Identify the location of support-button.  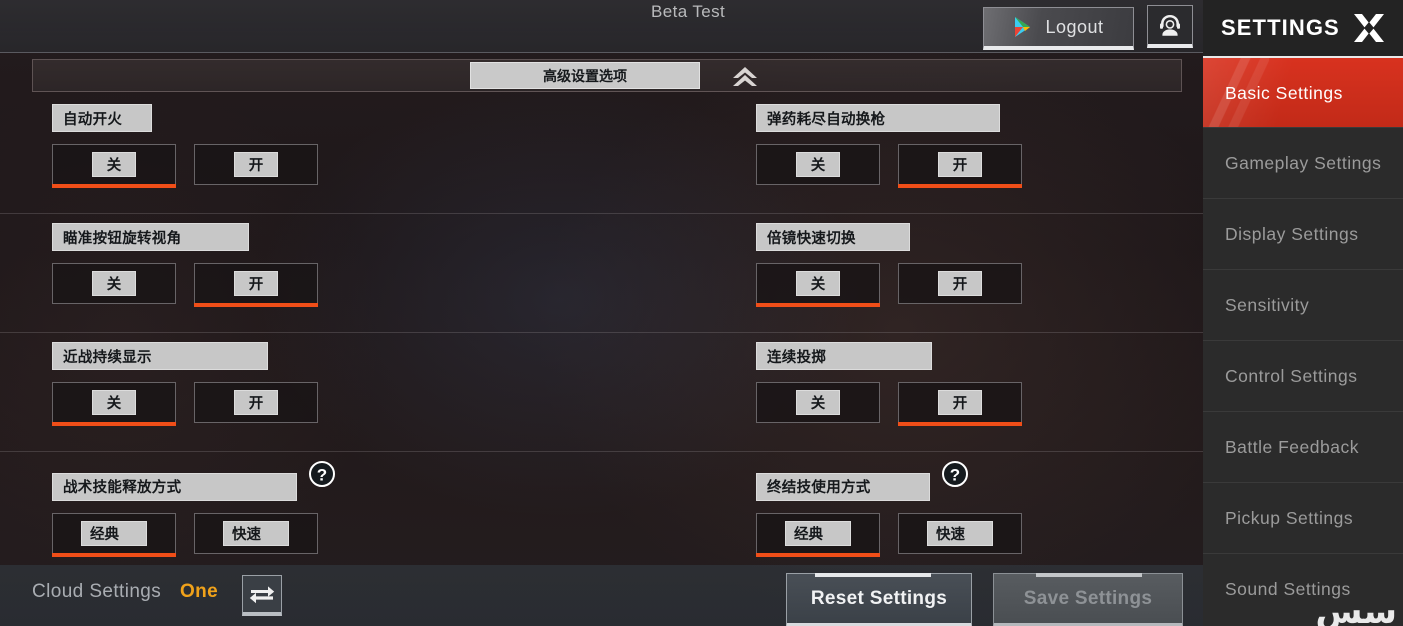
(1170, 26).